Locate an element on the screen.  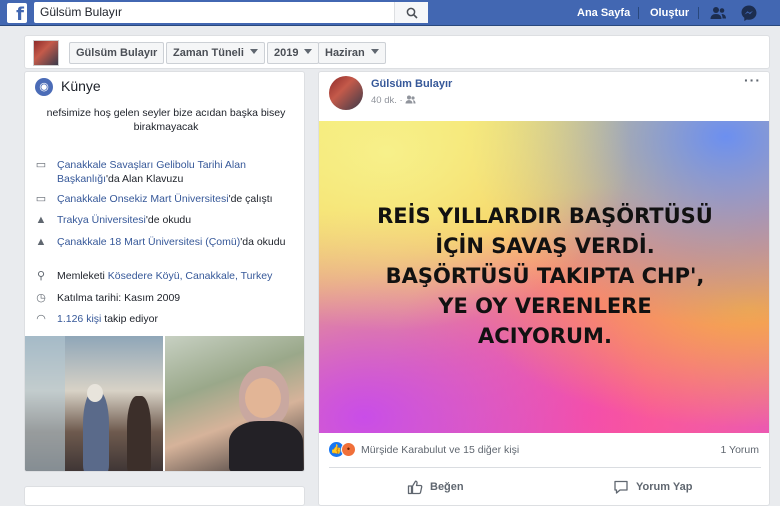
info-row-joined: ◷ Katılma tarihi: Kasım 2009 is located at coordinates (166, 298).